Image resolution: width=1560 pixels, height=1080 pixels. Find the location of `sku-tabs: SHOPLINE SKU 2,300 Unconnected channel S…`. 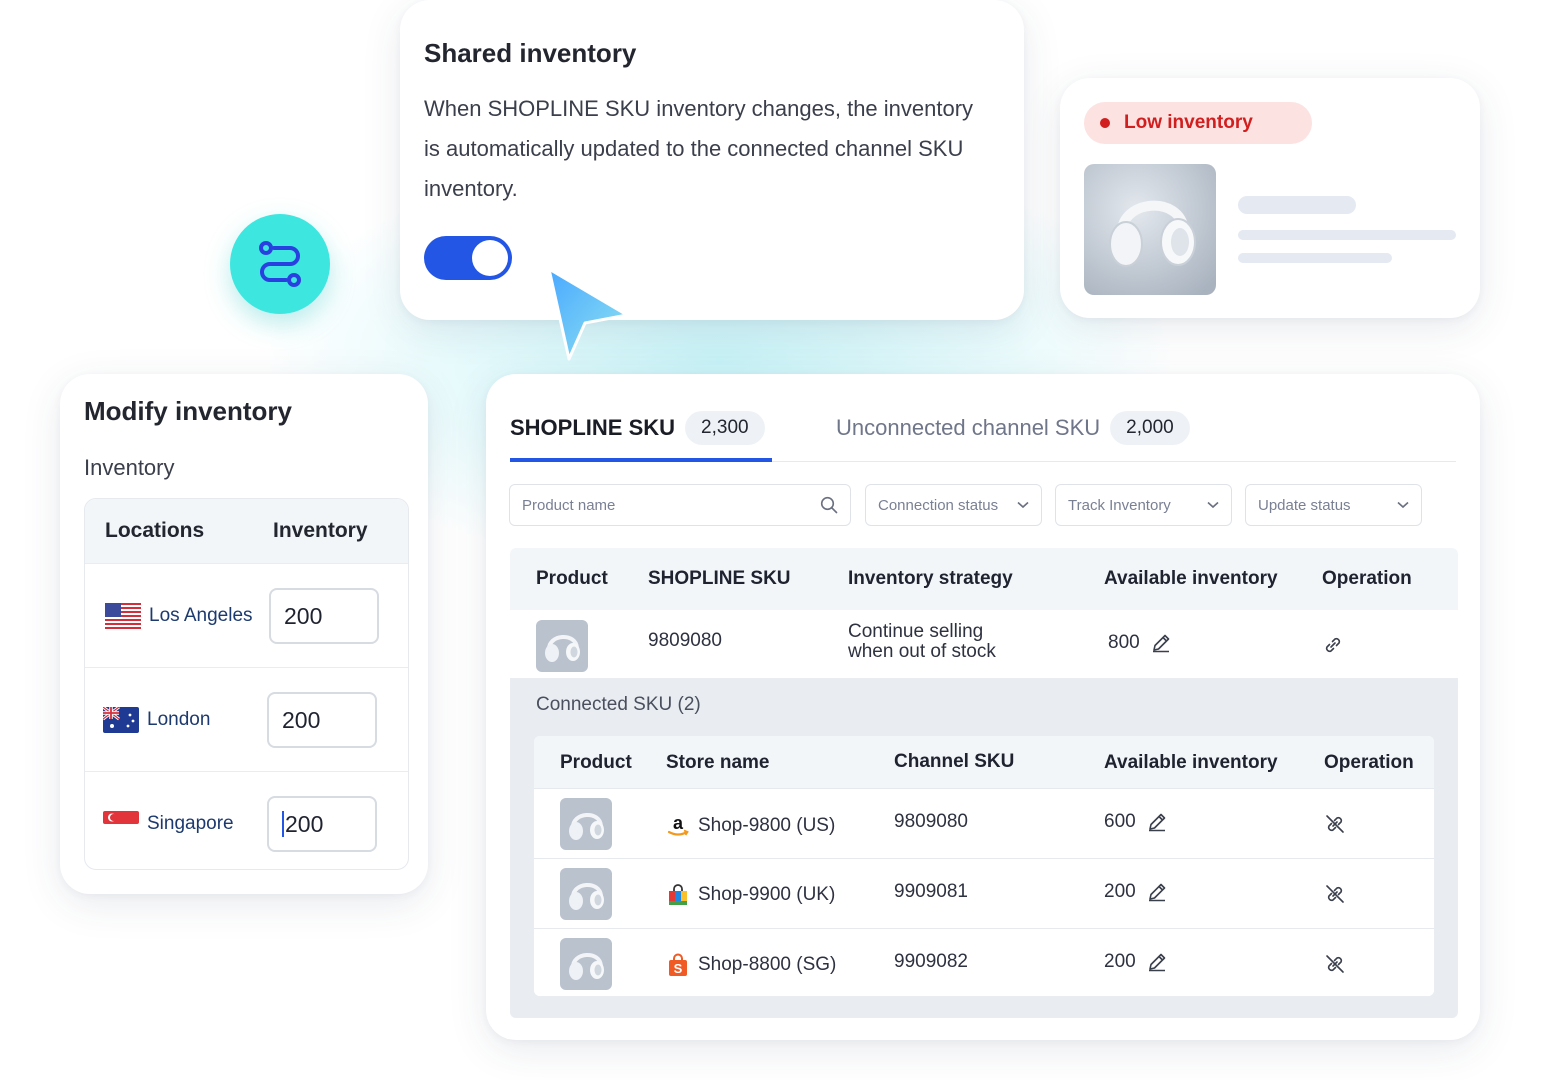

sku-tabs: SHOPLINE SKU 2,300 Unconnected channel S… is located at coordinates (983, 436).